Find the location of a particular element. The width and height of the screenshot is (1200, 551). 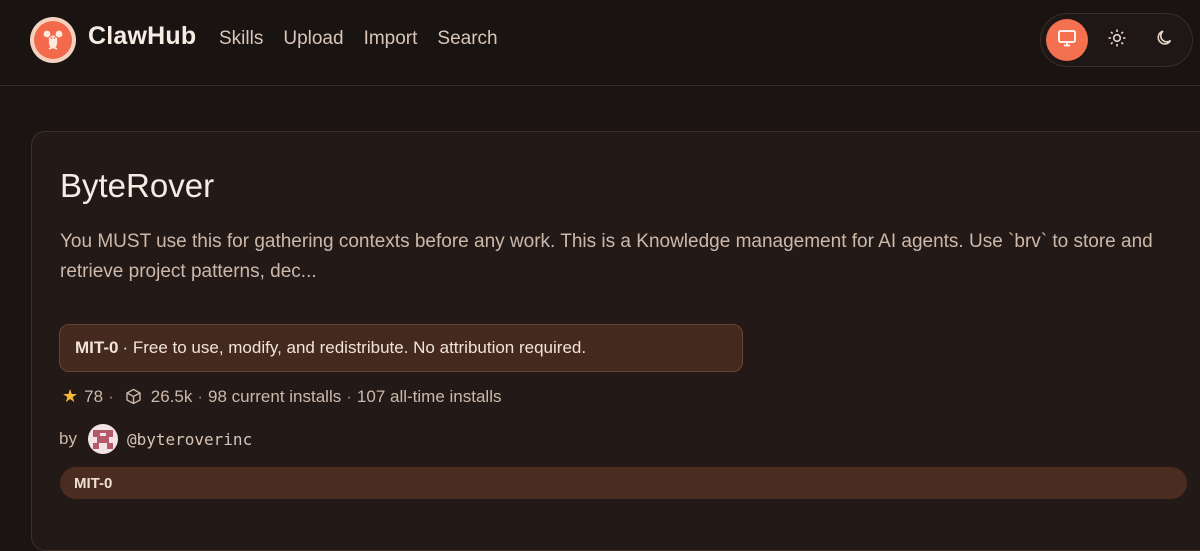

nav-item-import: Import is located at coordinates (391, 39).